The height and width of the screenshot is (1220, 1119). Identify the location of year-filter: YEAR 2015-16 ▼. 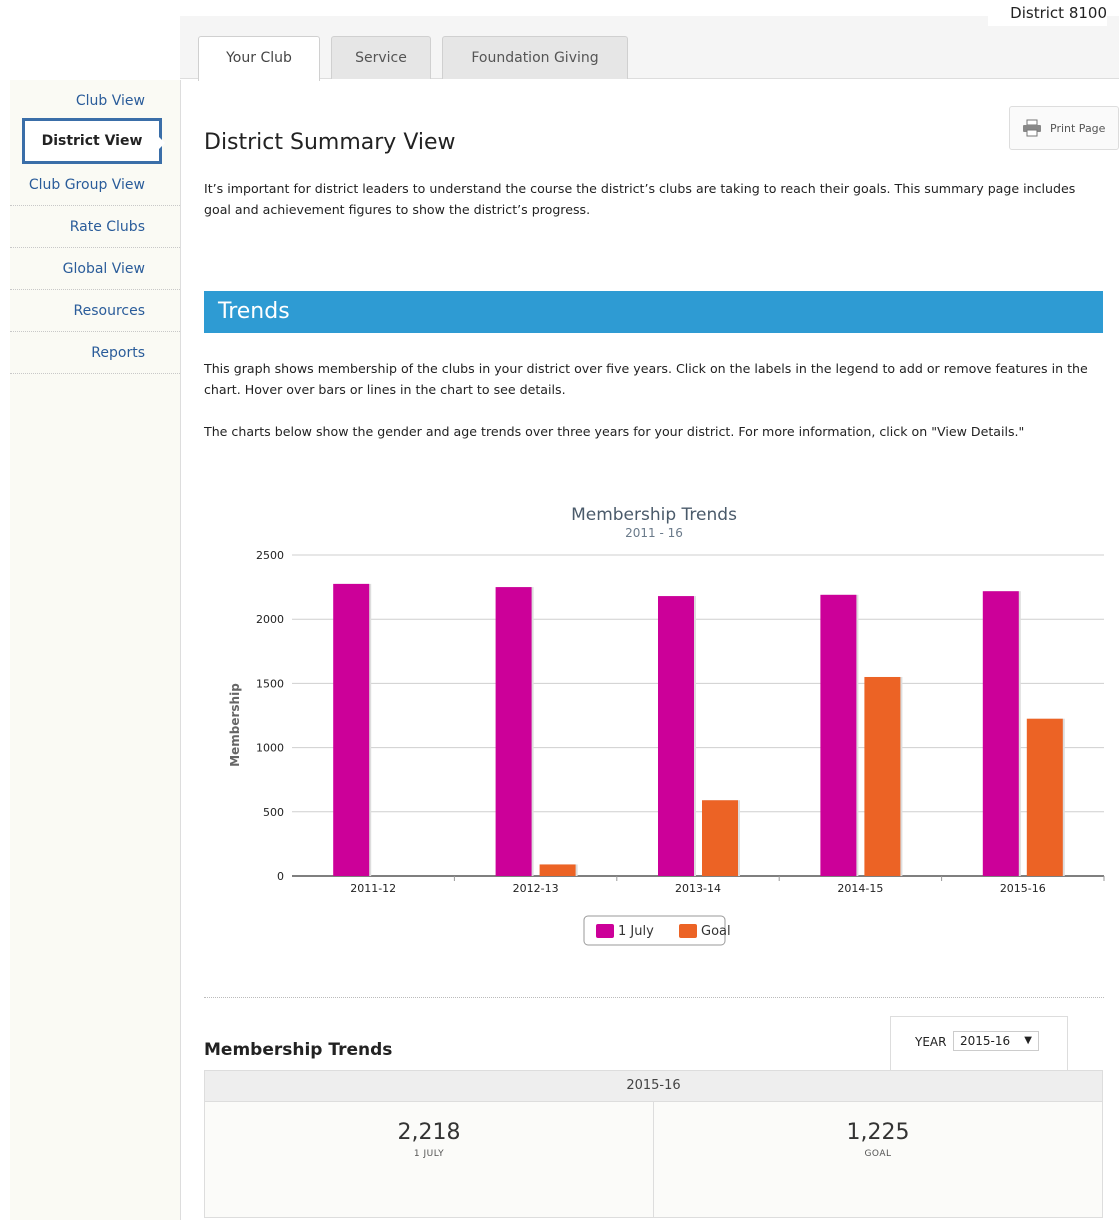
(979, 1044).